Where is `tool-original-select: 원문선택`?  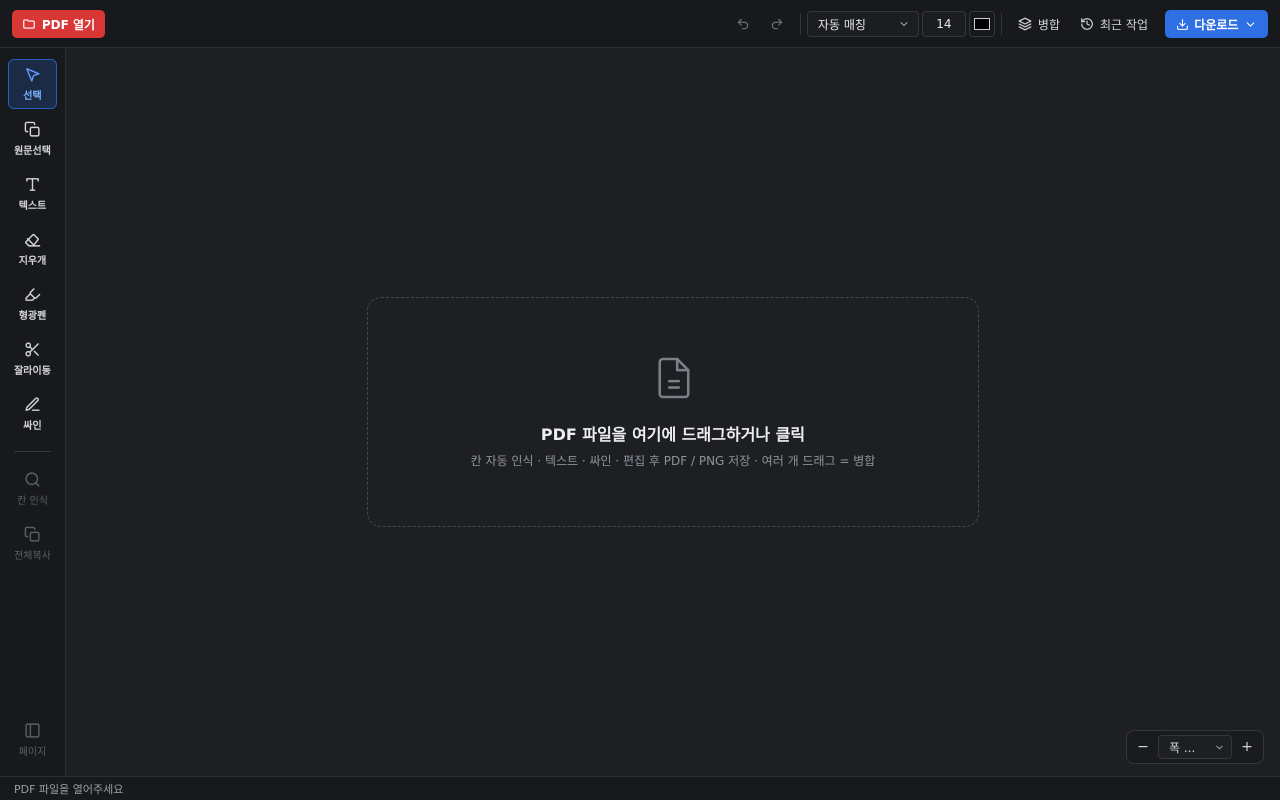 tool-original-select: 원문선택 is located at coordinates (32, 139).